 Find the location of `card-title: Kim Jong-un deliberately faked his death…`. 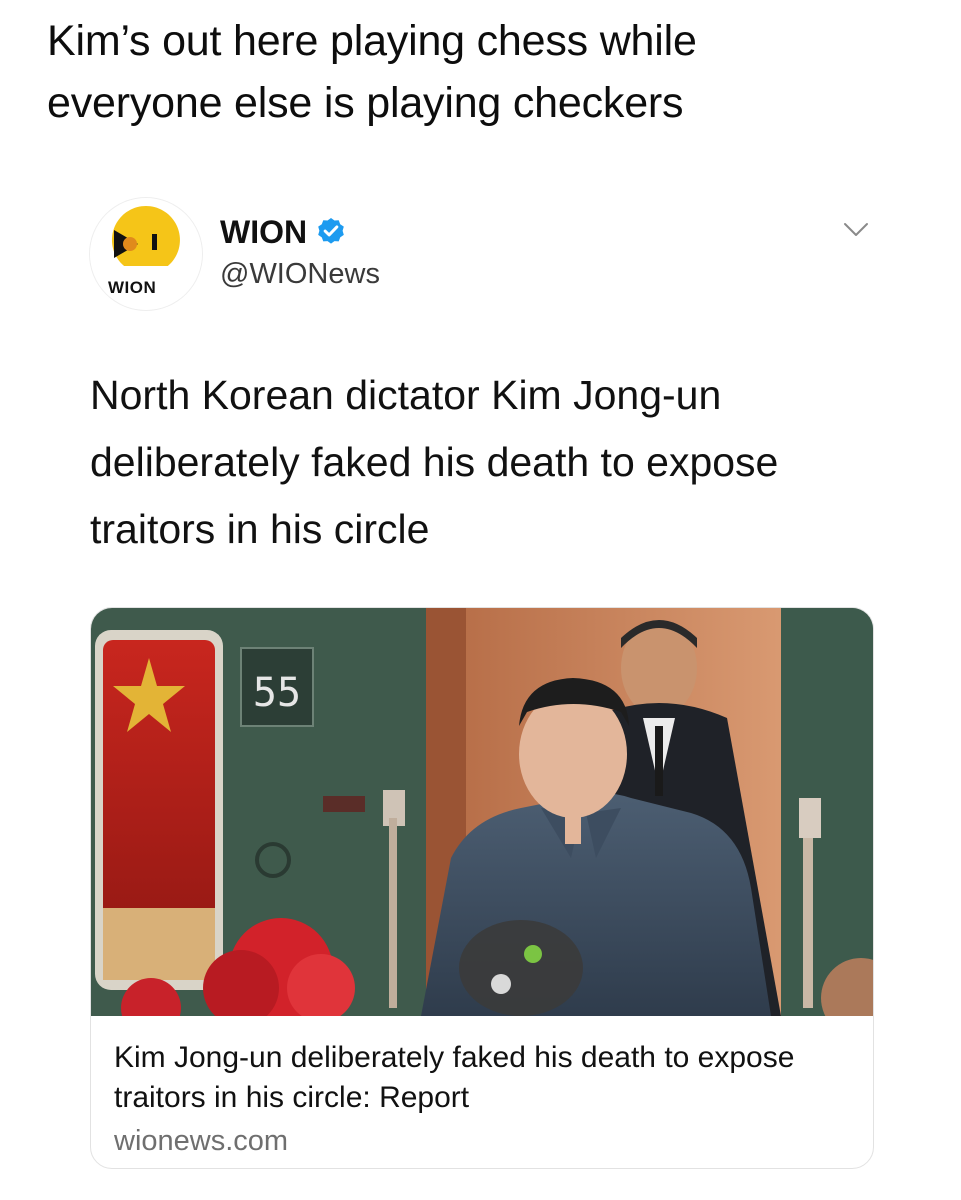

card-title: Kim Jong-un deliberately faked his death… is located at coordinates (484, 1078).